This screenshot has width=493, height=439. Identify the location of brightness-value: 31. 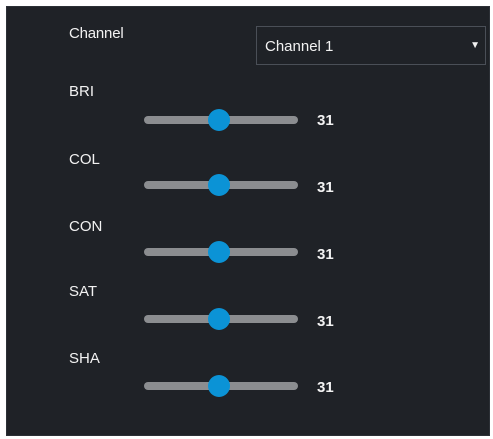
(325, 120).